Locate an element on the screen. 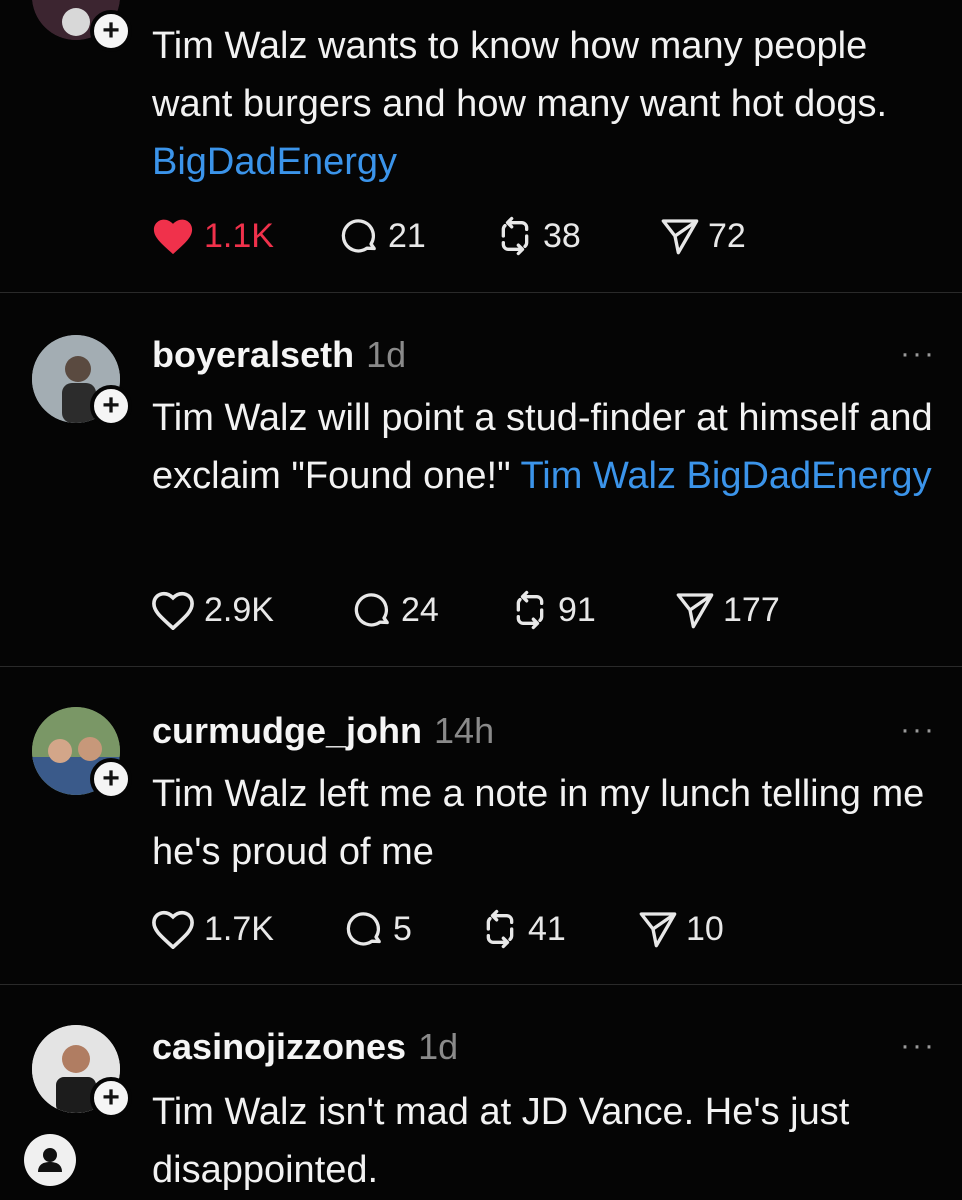 The width and height of the screenshot is (962, 1200). share-count: 10 is located at coordinates (705, 928).